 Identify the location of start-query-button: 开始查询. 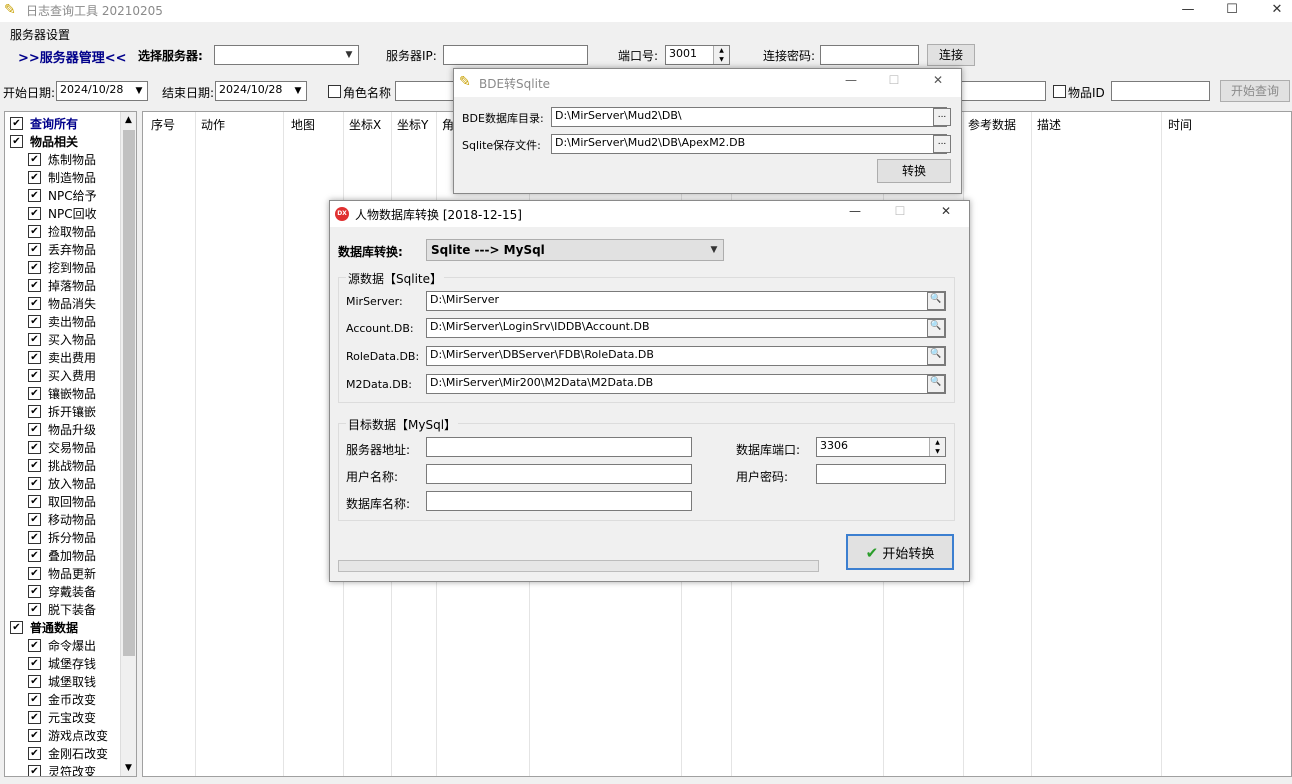
(1255, 91).